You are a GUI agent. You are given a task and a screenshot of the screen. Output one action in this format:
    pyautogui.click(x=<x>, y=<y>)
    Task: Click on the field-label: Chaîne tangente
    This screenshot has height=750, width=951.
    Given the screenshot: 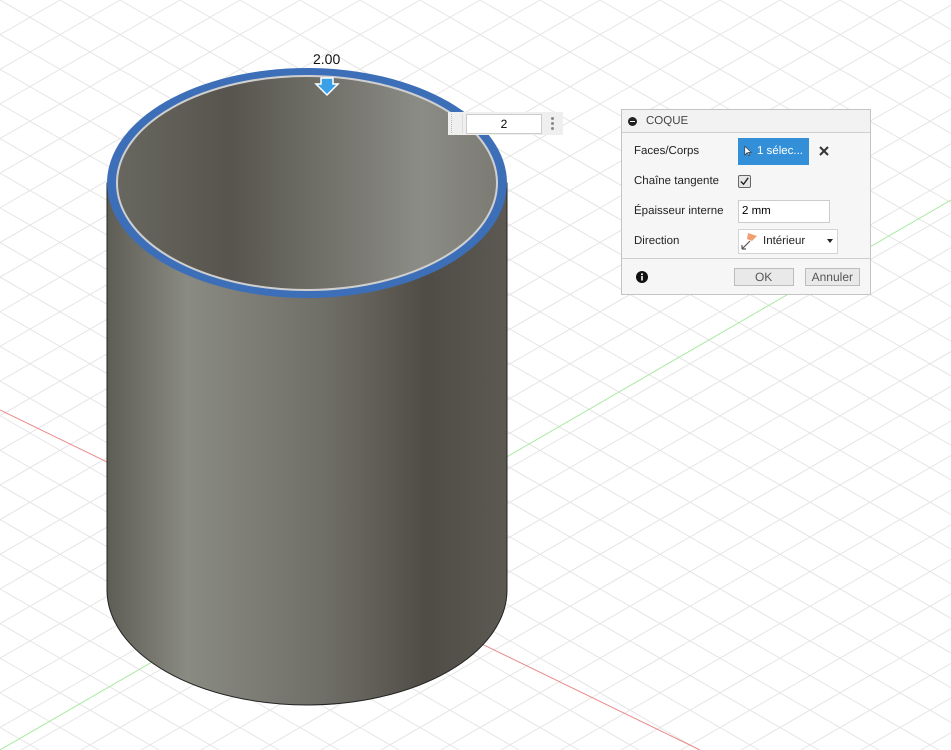 What is the action you would take?
    pyautogui.click(x=677, y=181)
    